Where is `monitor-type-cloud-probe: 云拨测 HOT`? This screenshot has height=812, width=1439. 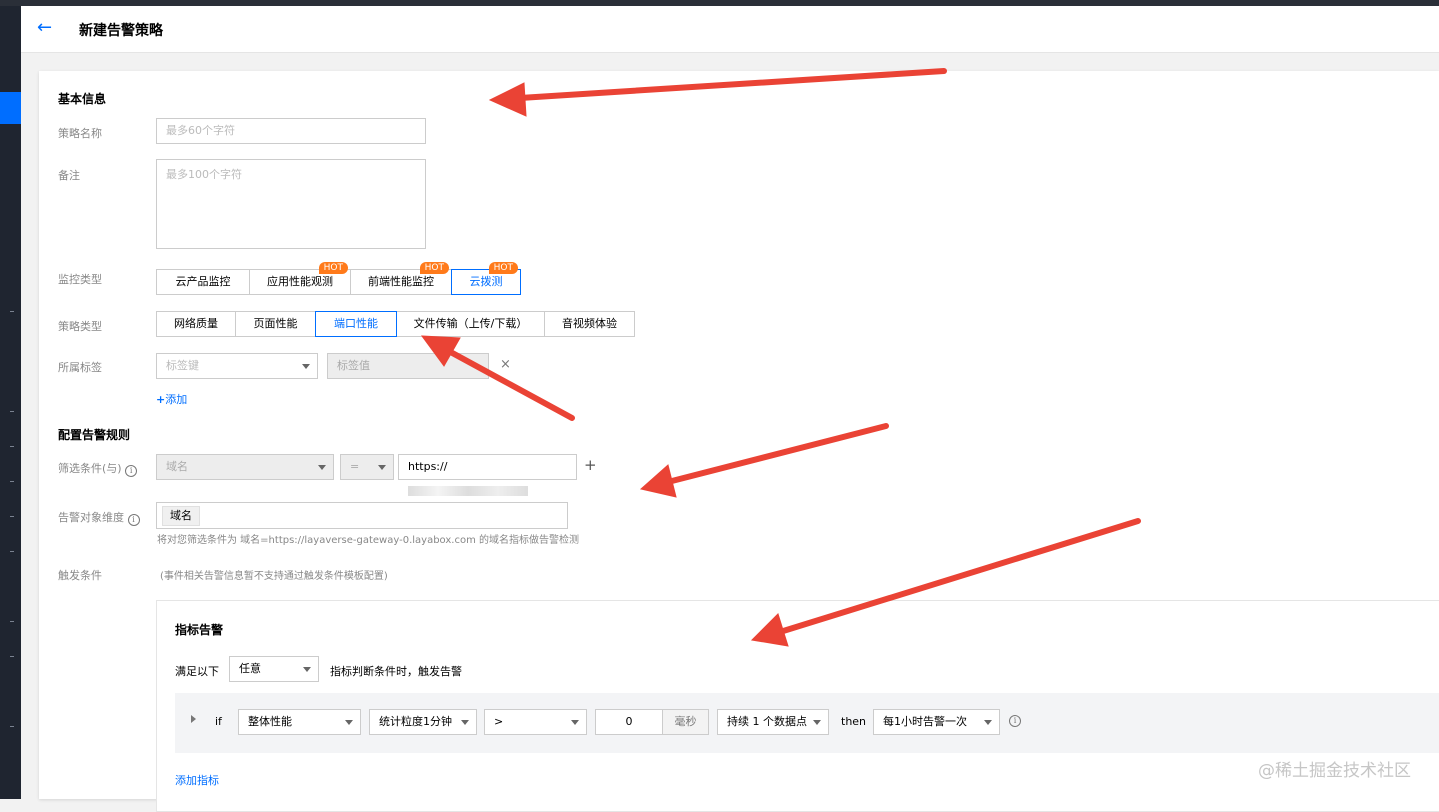 monitor-type-cloud-probe: 云拨测 HOT is located at coordinates (486, 278).